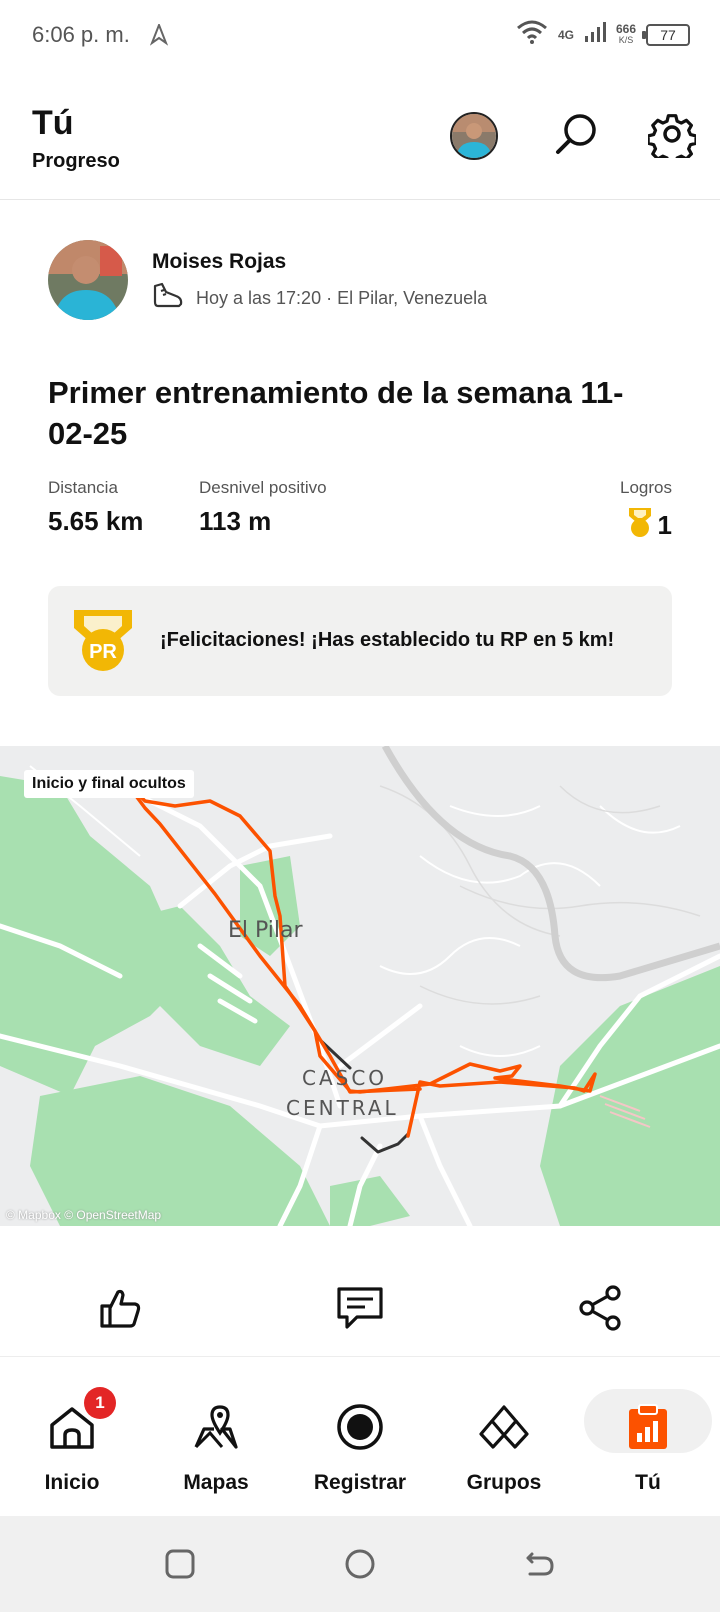  Describe the element at coordinates (345, 1078) in the screenshot. I see `map-district-label-1: CASCO` at that location.